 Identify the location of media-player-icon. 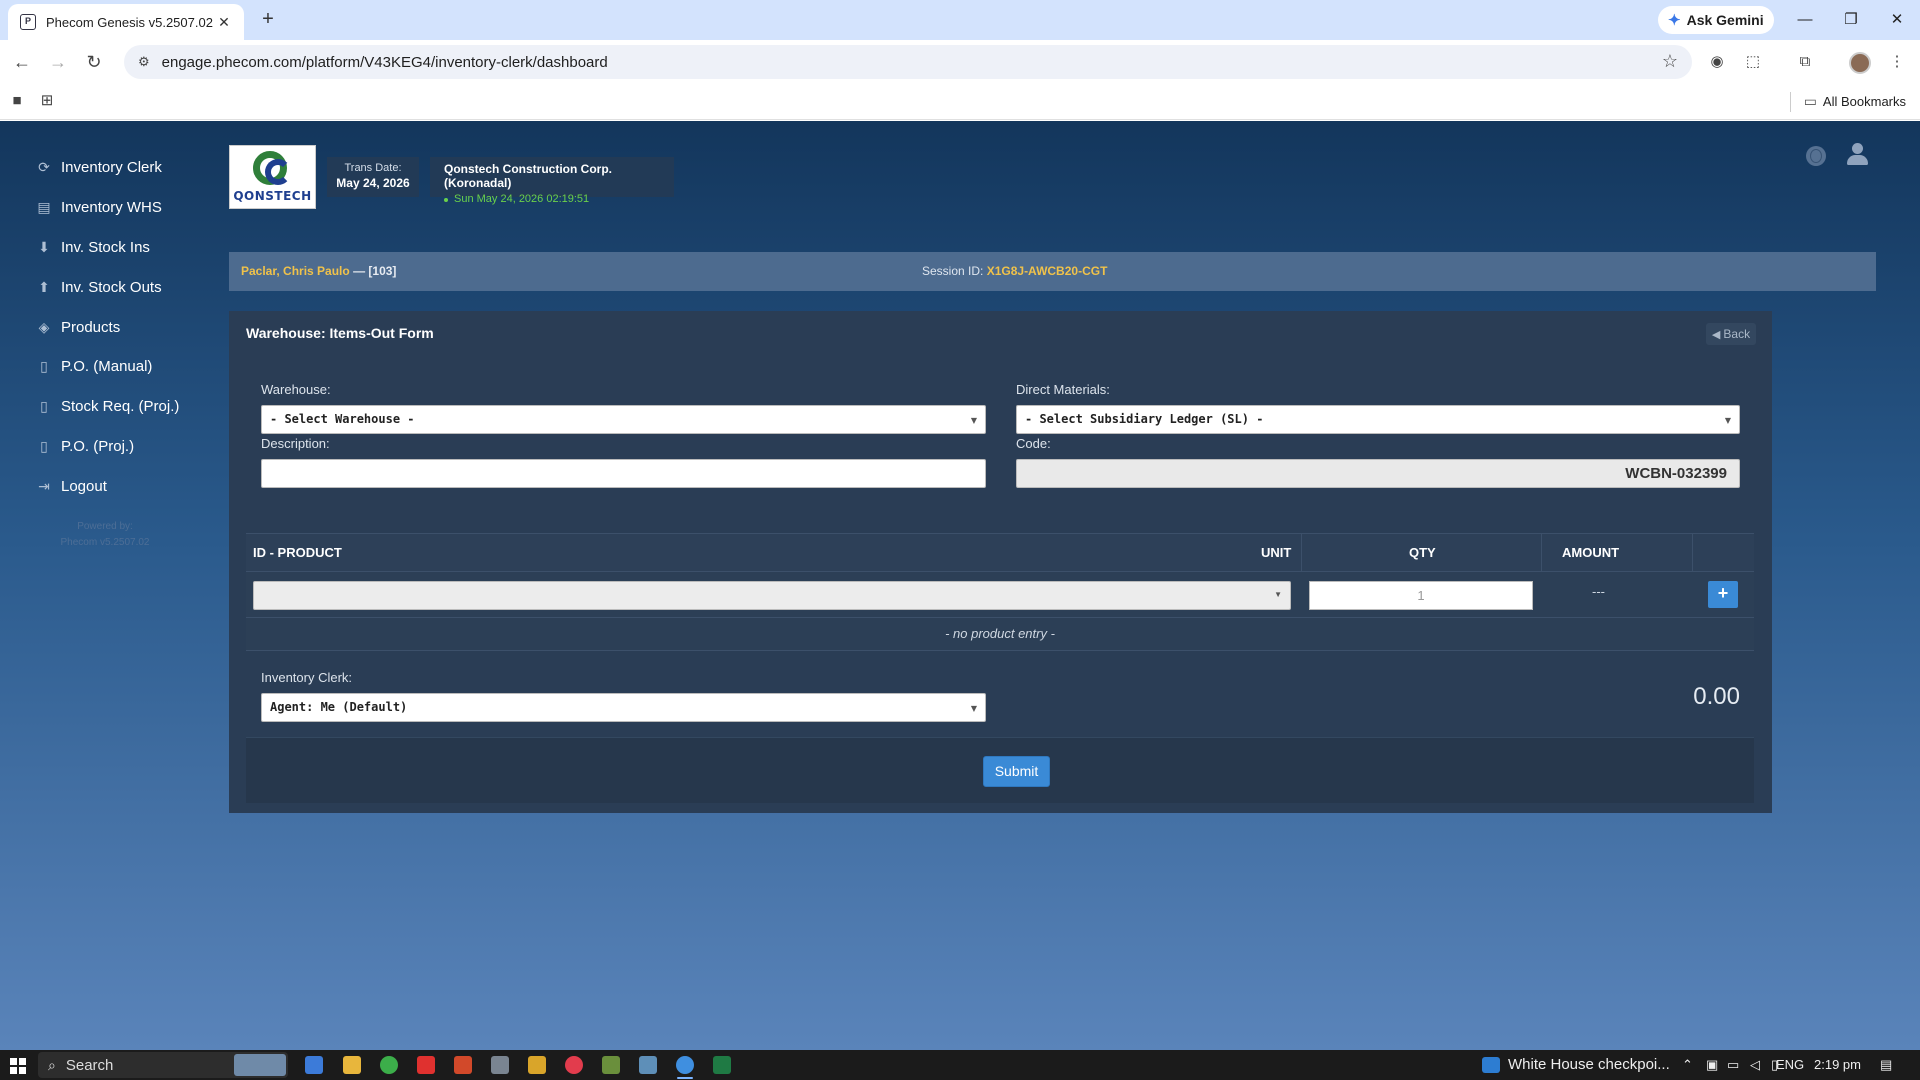
(574, 1065).